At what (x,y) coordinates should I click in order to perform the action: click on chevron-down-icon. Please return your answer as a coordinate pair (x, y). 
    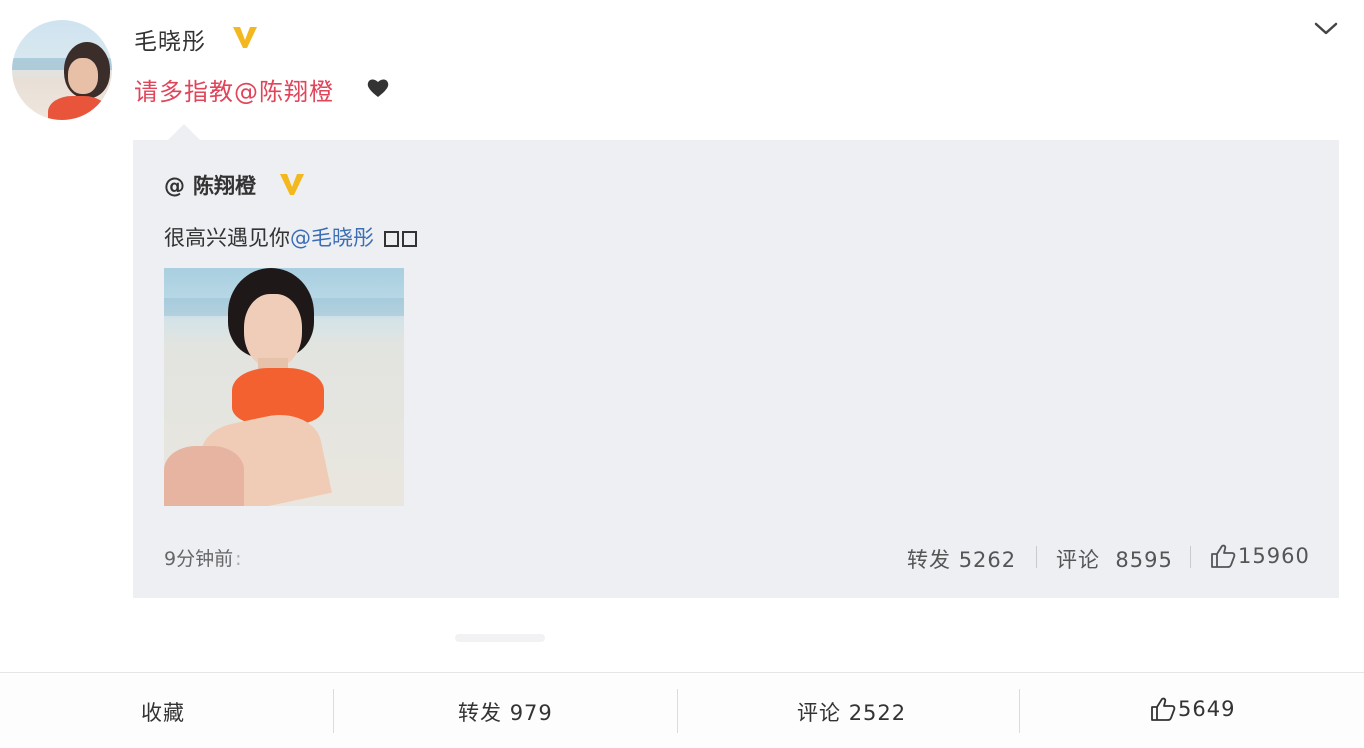
    Looking at the image, I should click on (1326, 28).